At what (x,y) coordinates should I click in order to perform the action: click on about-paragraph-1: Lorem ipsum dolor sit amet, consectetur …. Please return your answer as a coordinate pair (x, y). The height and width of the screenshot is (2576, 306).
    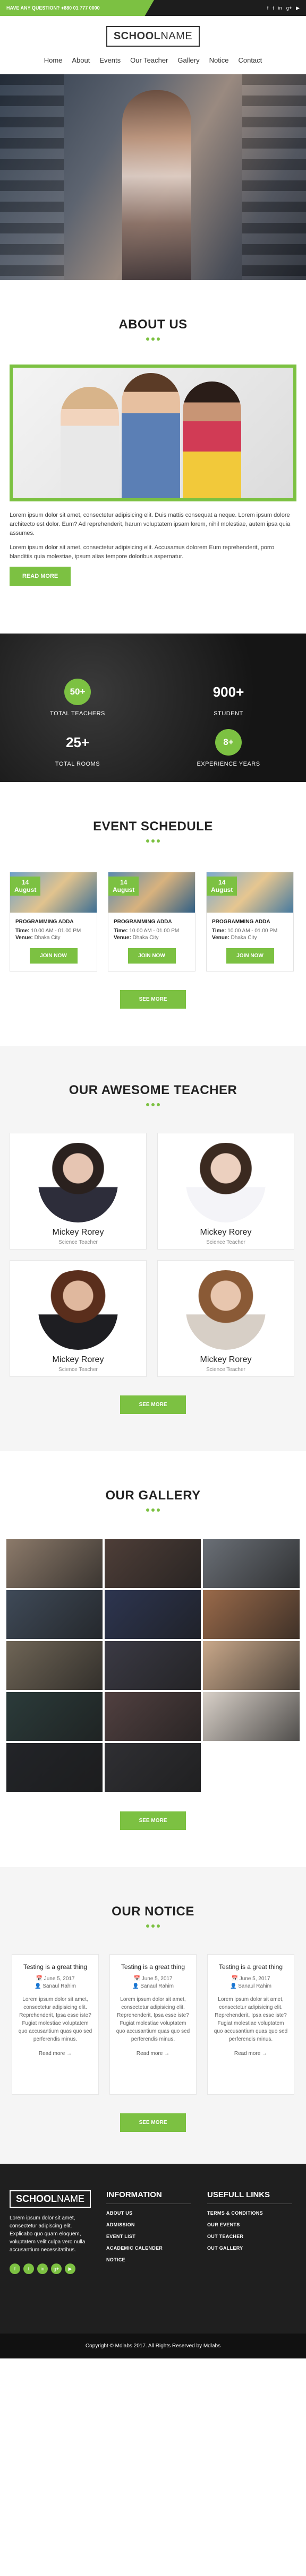
    Looking at the image, I should click on (150, 524).